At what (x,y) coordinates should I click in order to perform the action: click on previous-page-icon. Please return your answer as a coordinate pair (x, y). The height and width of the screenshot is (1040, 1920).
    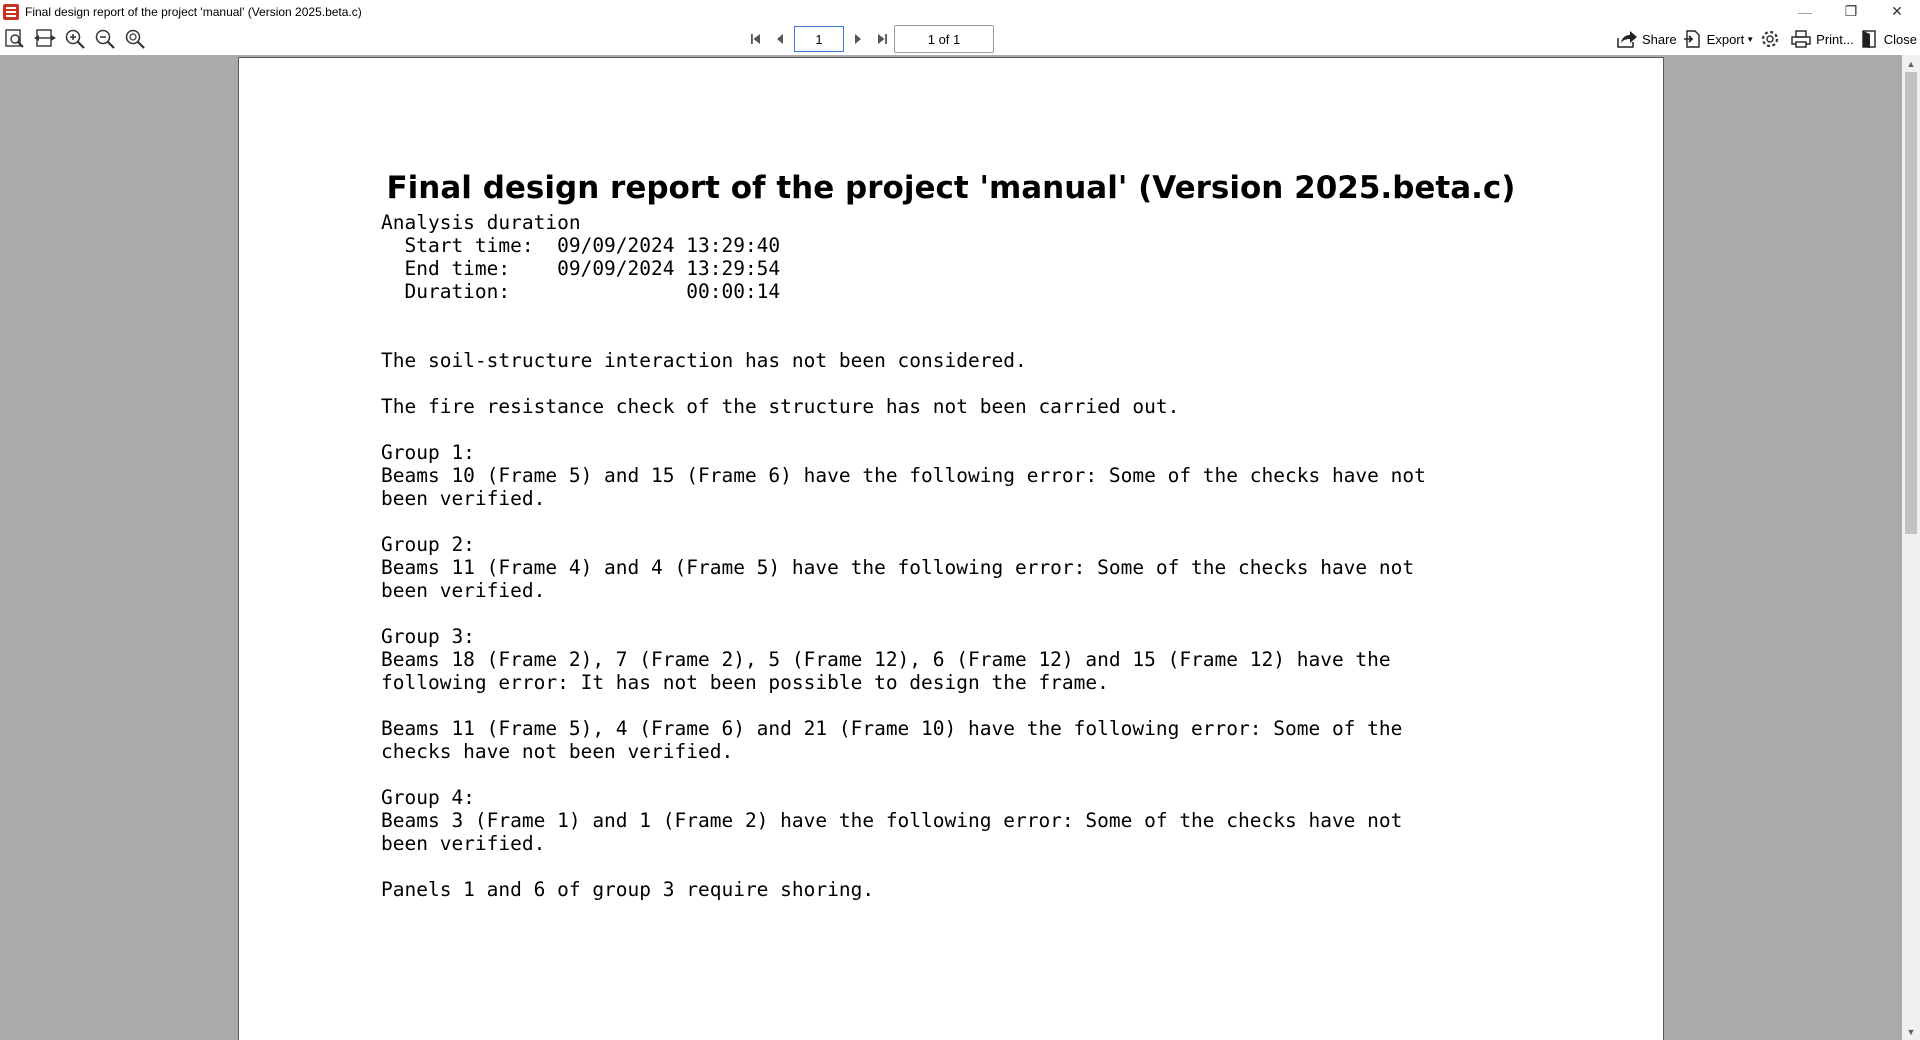
    Looking at the image, I should click on (780, 39).